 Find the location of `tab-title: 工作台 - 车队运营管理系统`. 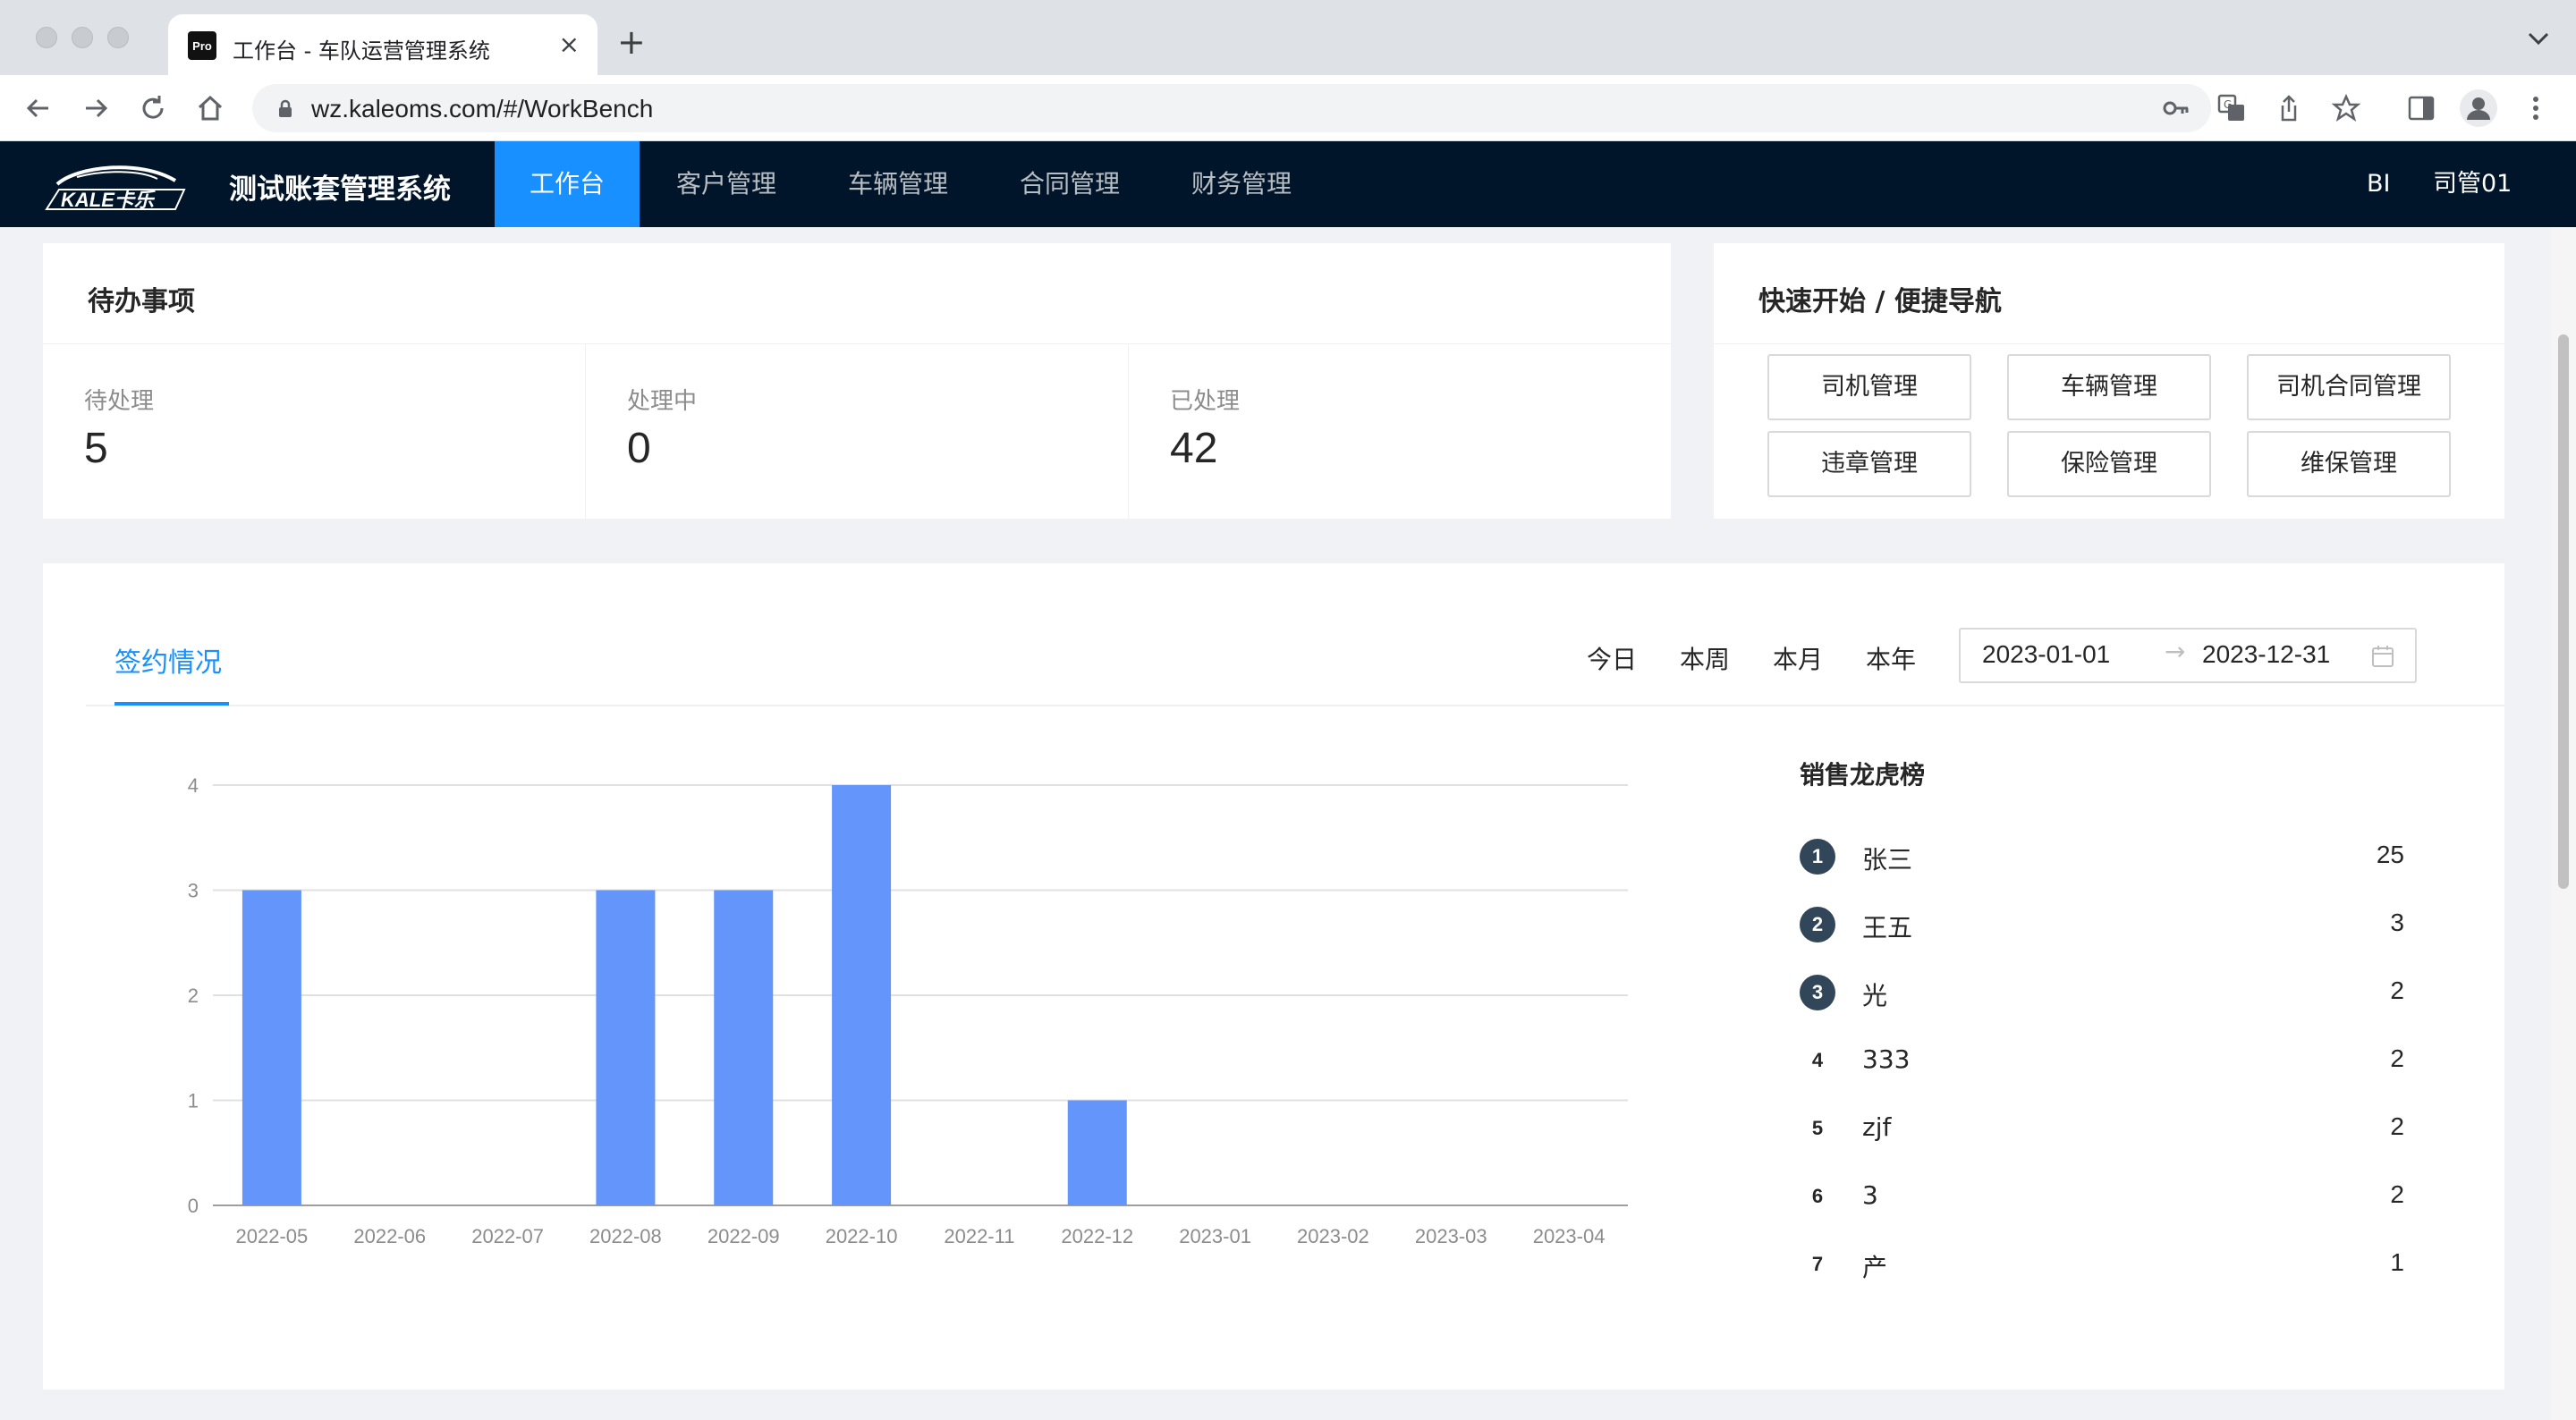

tab-title: 工作台 - 车队运营管理系统 is located at coordinates (361, 51).